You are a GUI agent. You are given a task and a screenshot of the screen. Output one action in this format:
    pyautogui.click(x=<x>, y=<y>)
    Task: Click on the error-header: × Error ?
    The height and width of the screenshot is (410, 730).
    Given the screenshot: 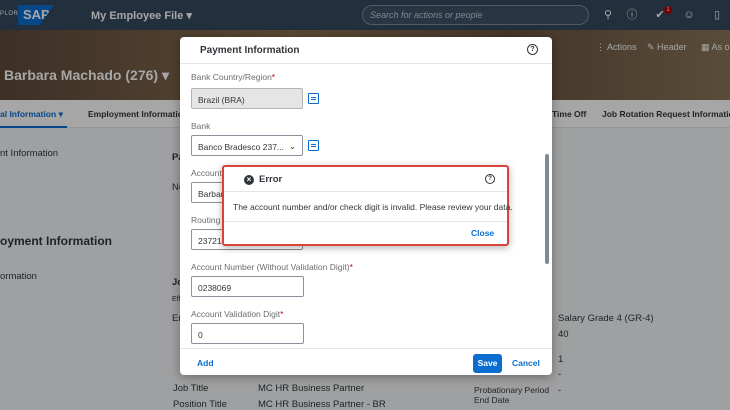 What is the action you would take?
    pyautogui.click(x=365, y=179)
    